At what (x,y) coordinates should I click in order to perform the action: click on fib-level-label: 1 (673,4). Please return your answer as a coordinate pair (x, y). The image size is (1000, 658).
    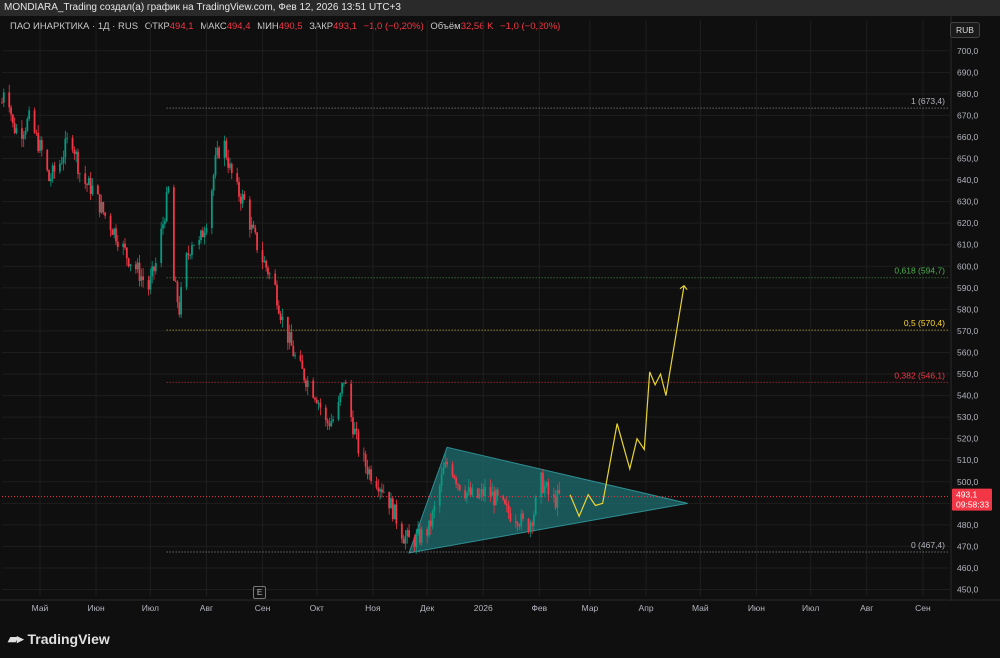
    Looking at the image, I should click on (928, 101).